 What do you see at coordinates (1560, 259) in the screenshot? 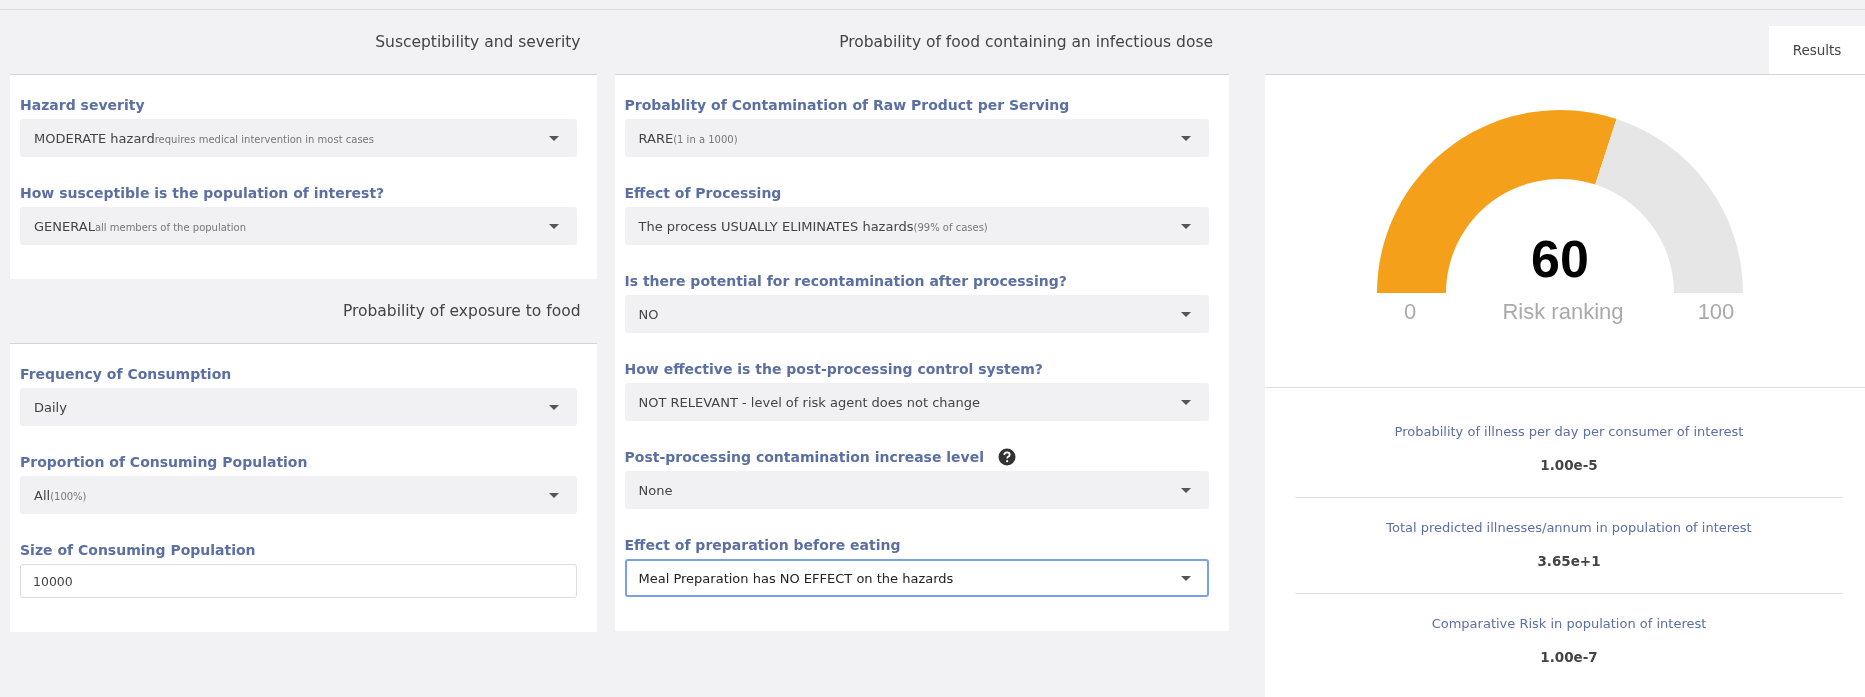
I see `gauge-value: 60` at bounding box center [1560, 259].